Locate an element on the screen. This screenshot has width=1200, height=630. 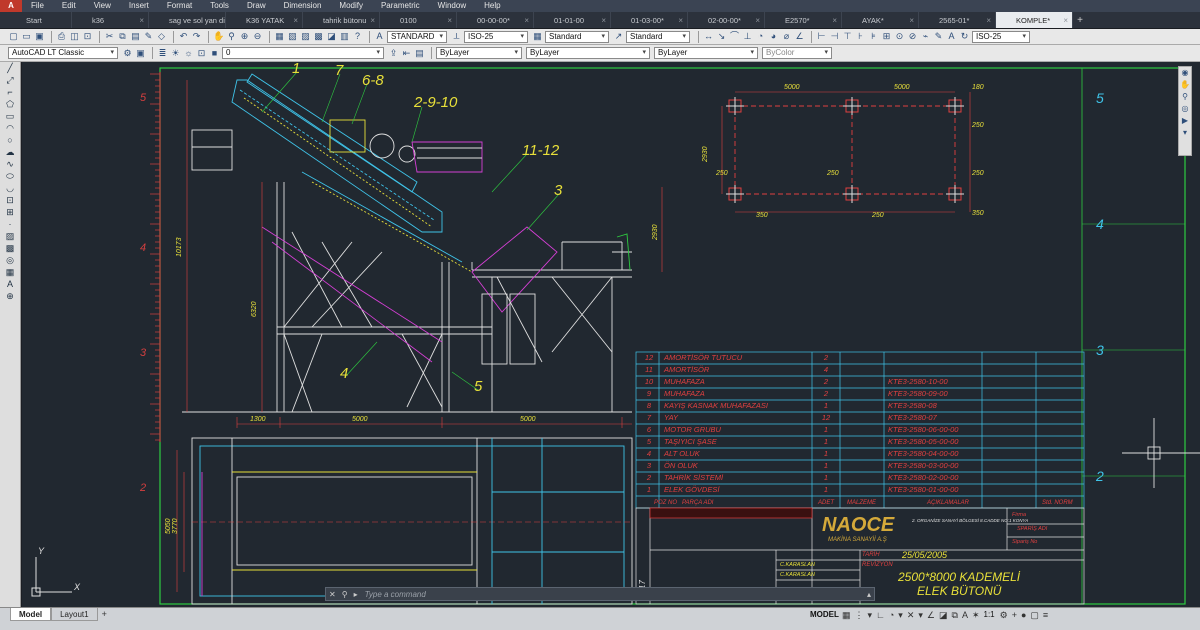
menu-tools: Tools is located at coordinates (219, 6).